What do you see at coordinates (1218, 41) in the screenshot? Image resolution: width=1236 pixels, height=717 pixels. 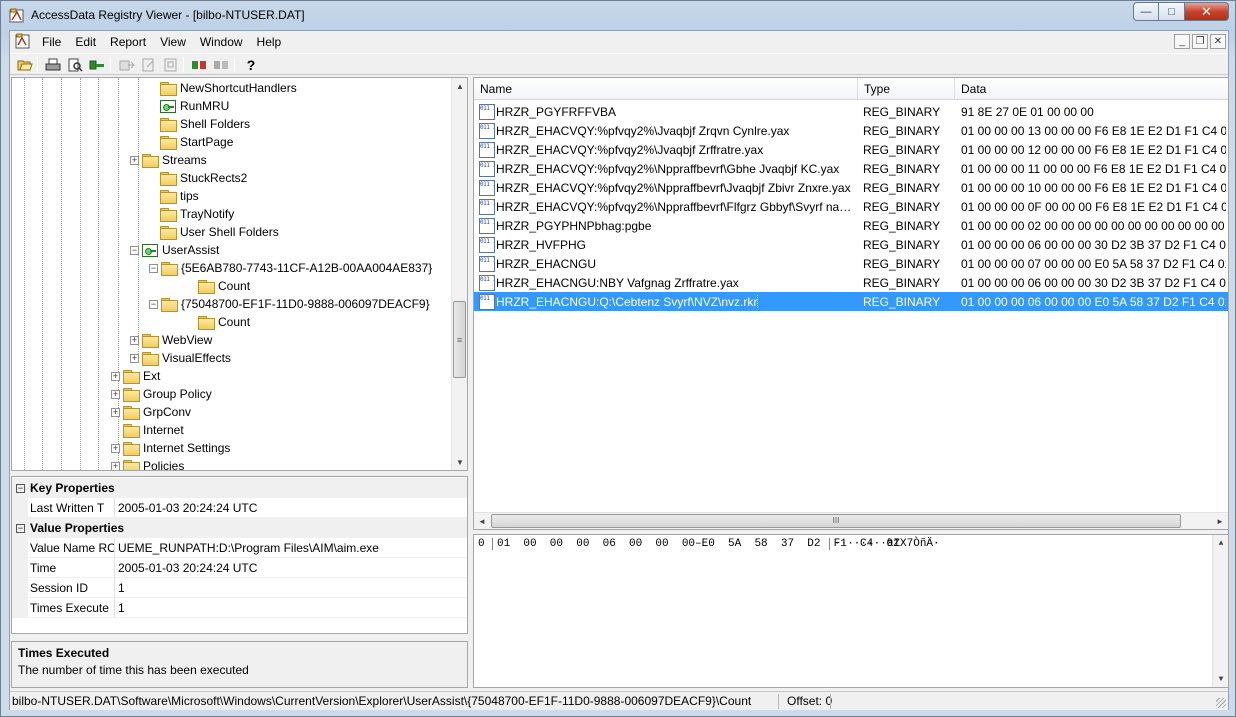 I see `mdi-close-button: ✕` at bounding box center [1218, 41].